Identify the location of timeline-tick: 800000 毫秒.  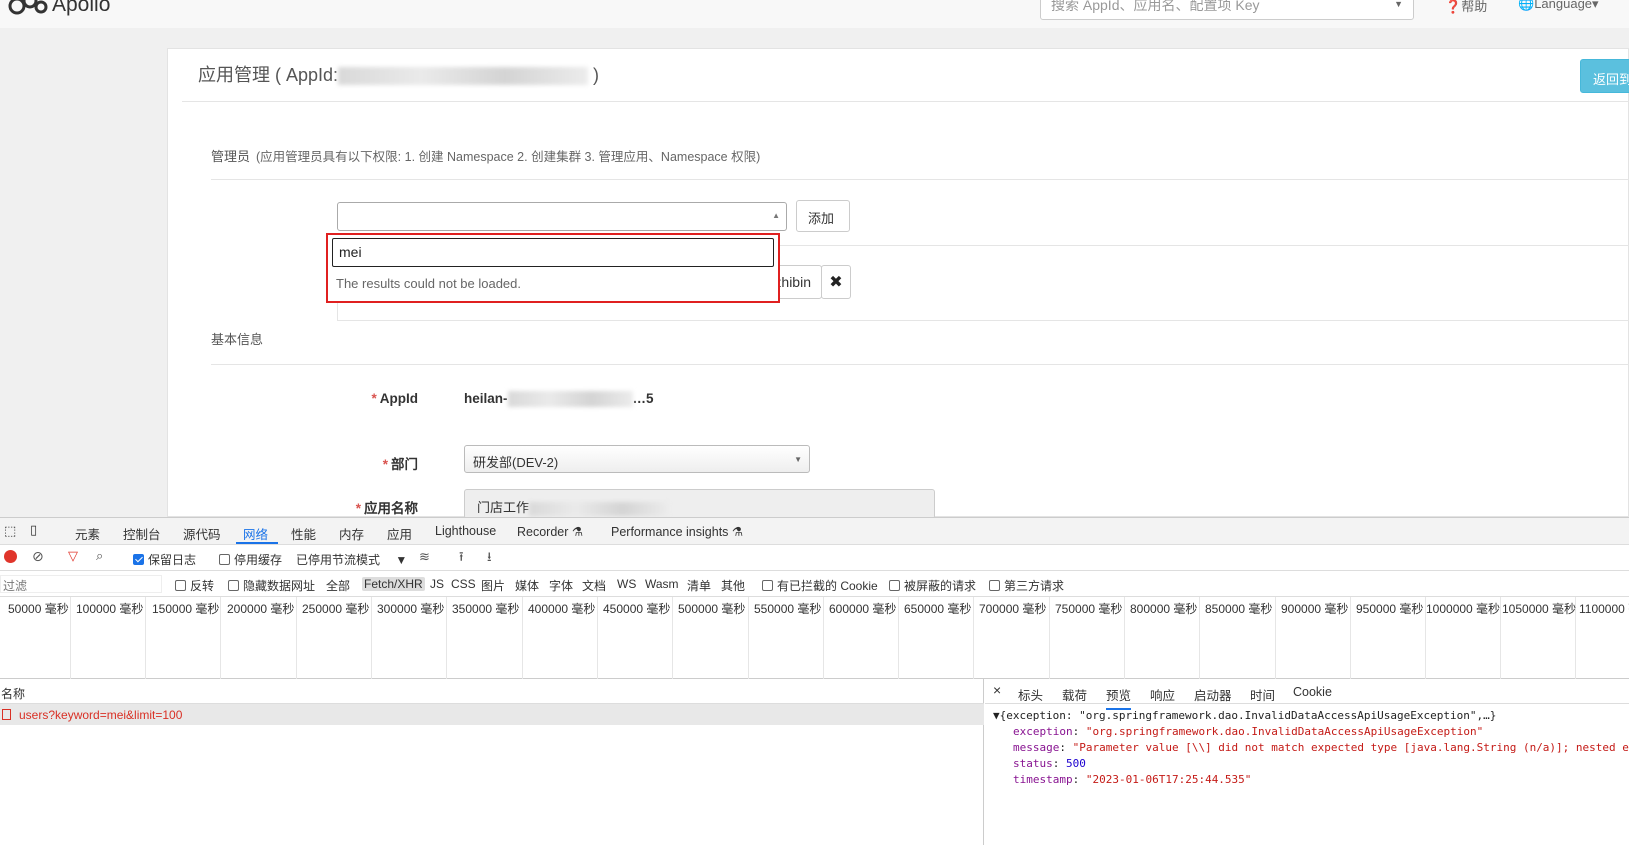
(1164, 609).